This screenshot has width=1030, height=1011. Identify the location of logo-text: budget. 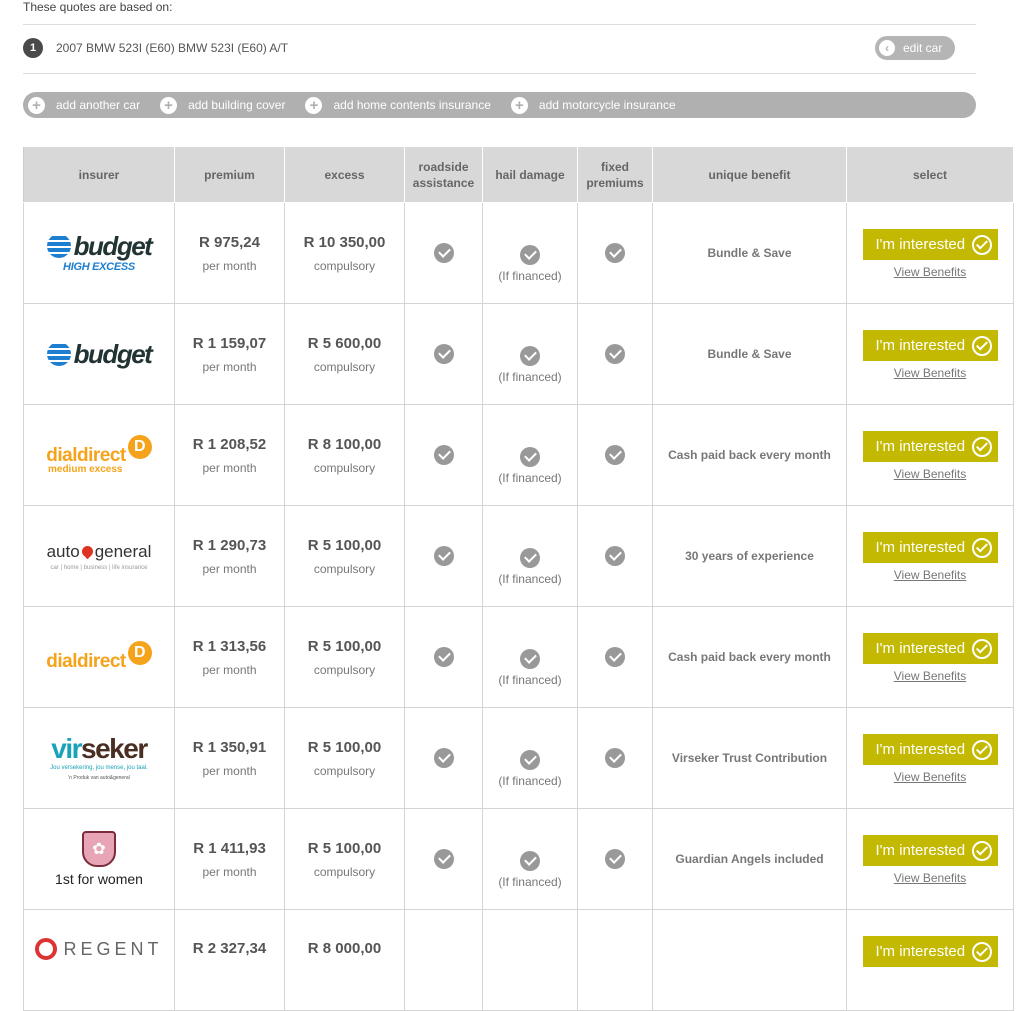
(113, 245).